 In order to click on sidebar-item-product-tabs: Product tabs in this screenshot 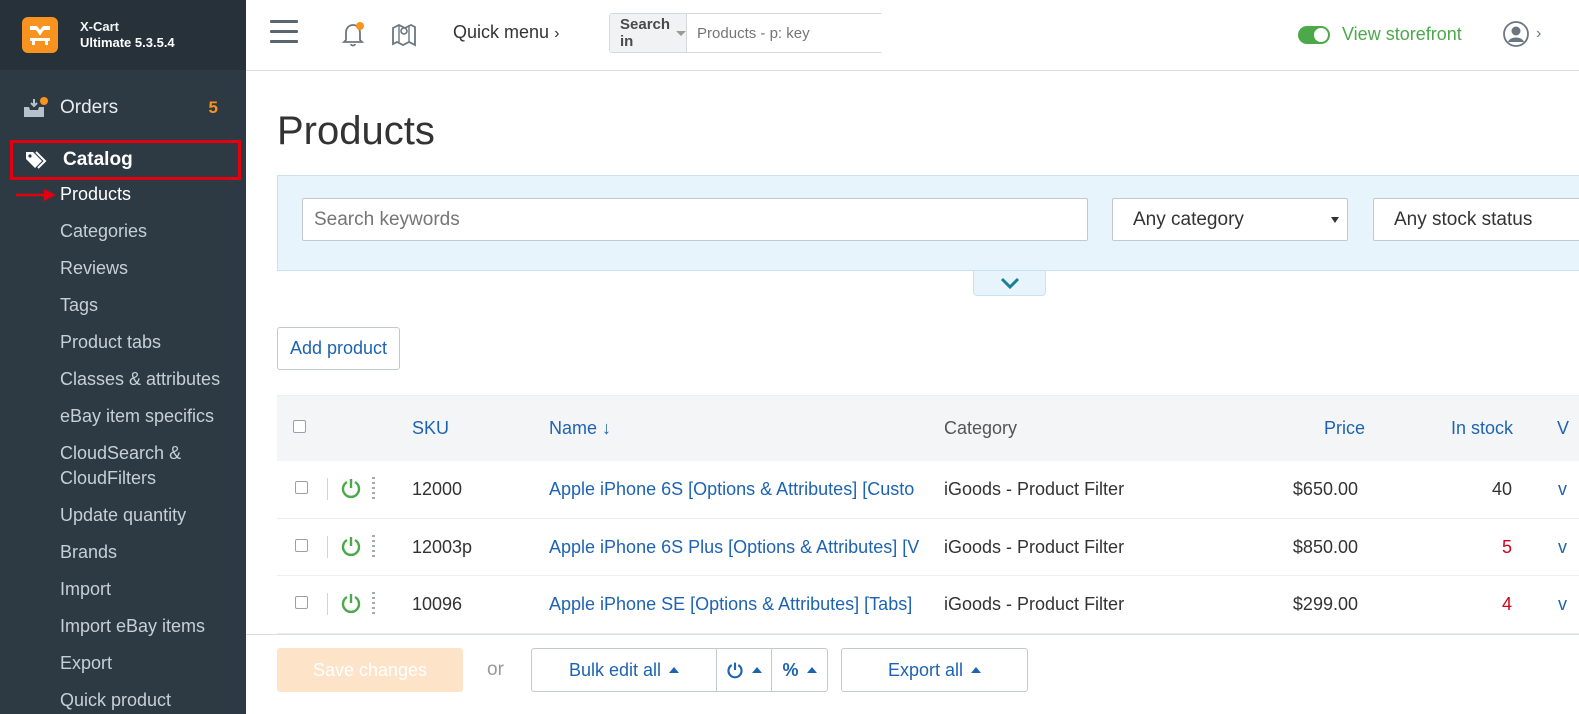, I will do `click(123, 342)`.